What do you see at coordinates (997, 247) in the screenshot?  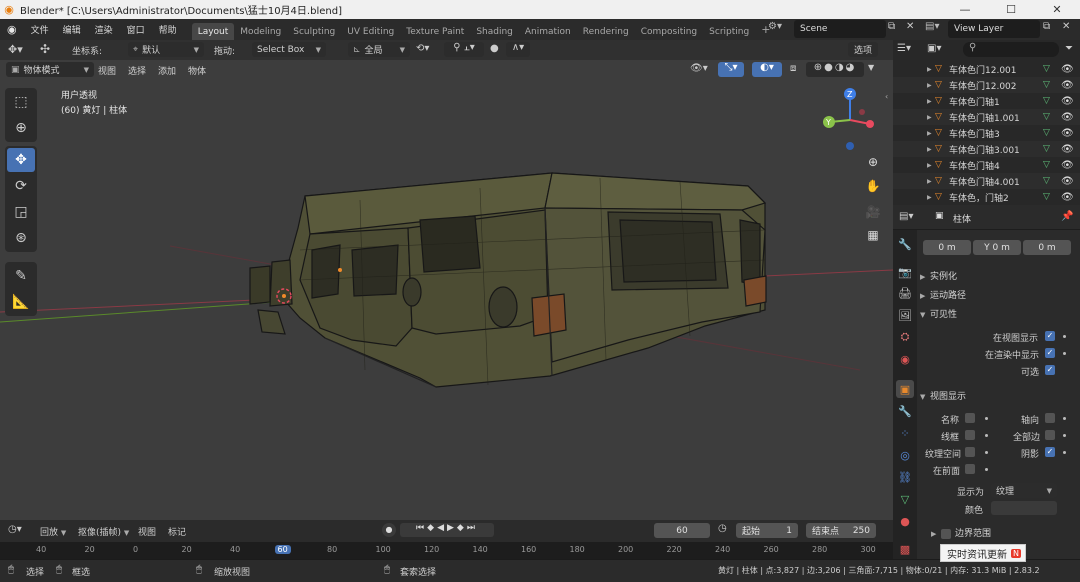 I see `delta-y-field: Y 0 m` at bounding box center [997, 247].